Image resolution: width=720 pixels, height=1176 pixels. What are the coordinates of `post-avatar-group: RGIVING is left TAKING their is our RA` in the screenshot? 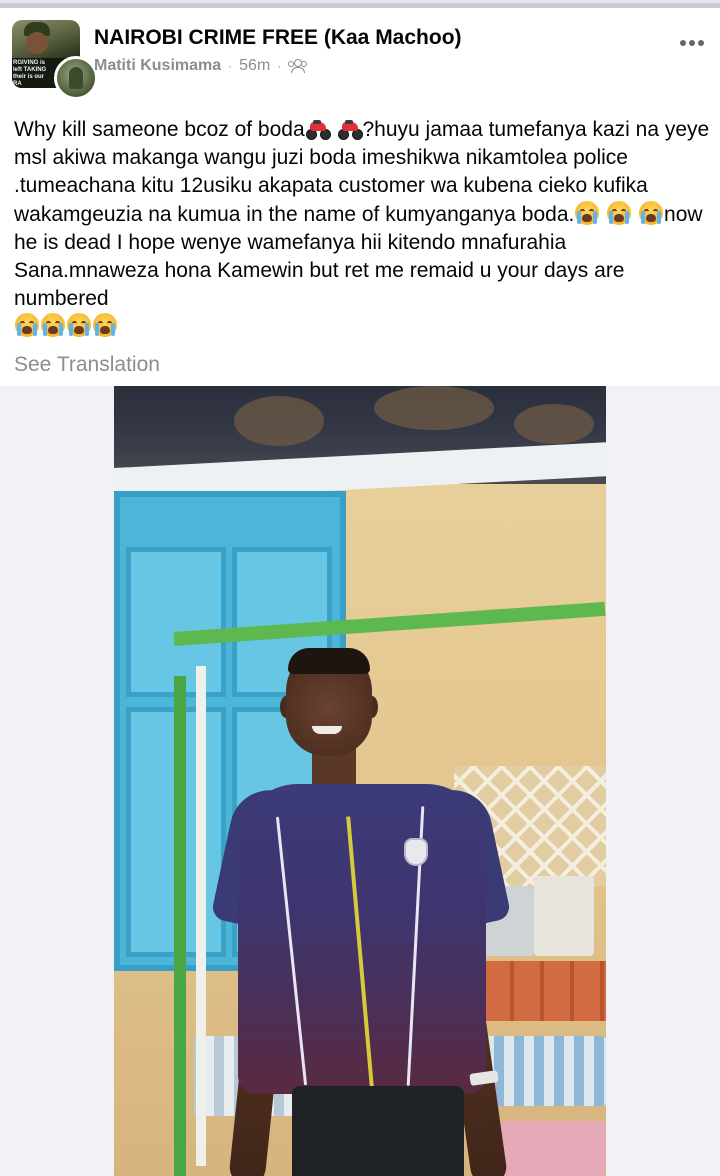 It's located at (55, 60).